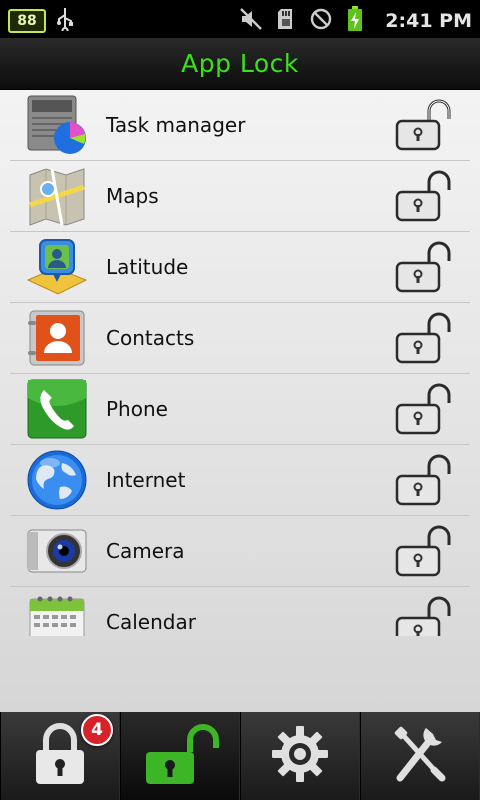 The width and height of the screenshot is (480, 800). I want to click on camera-icon, so click(57, 551).